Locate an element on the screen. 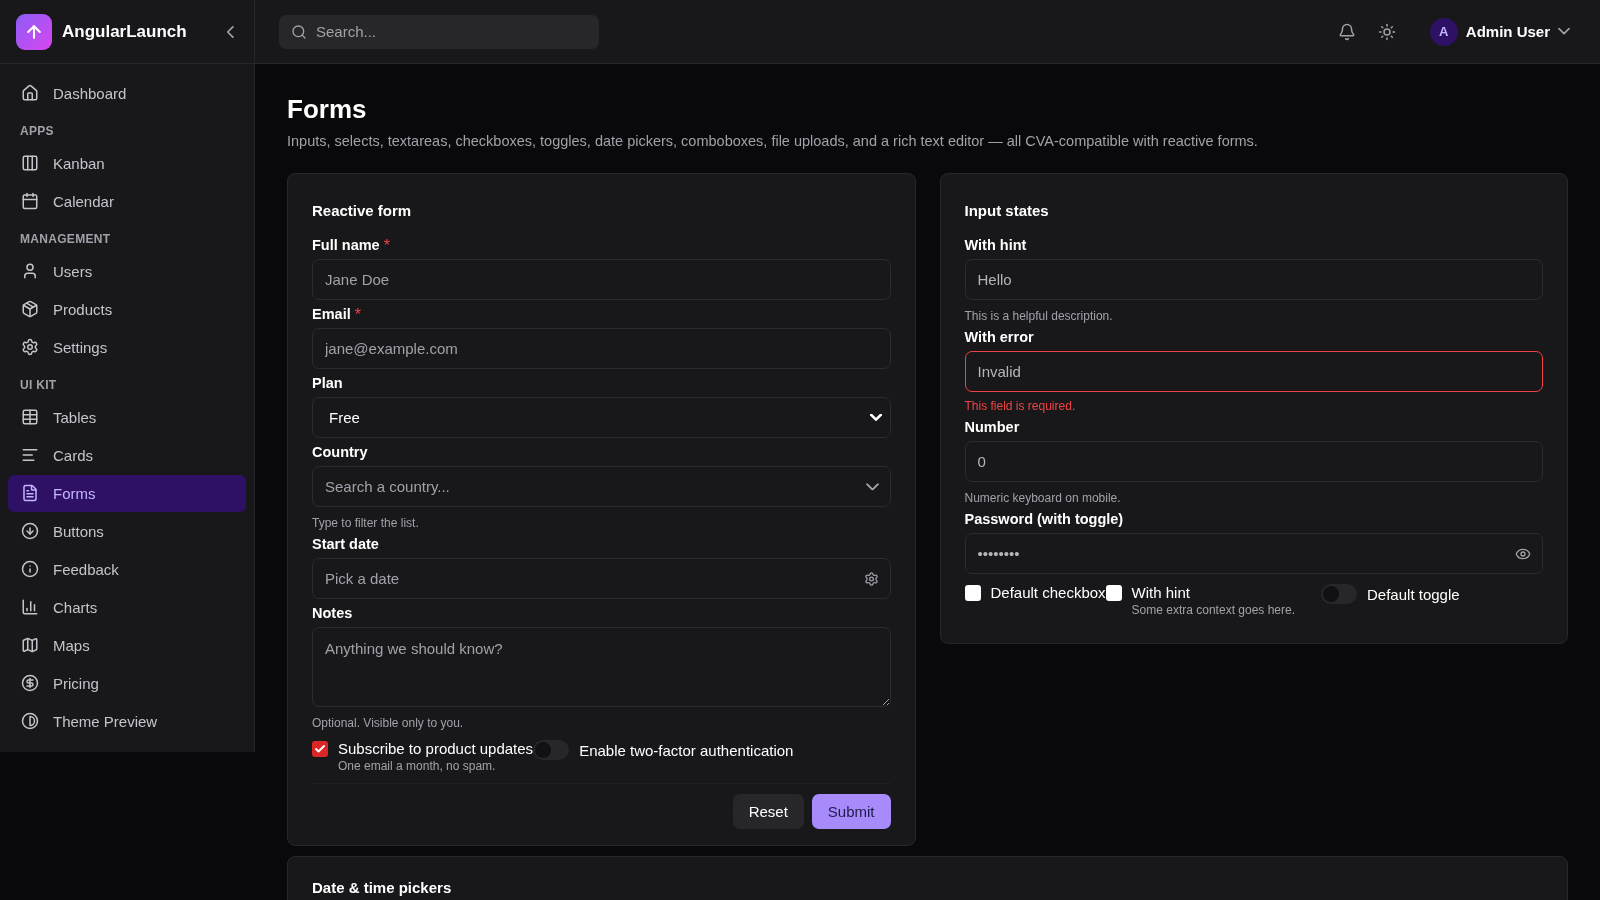 The image size is (1600, 900). document-icon is located at coordinates (30, 493).